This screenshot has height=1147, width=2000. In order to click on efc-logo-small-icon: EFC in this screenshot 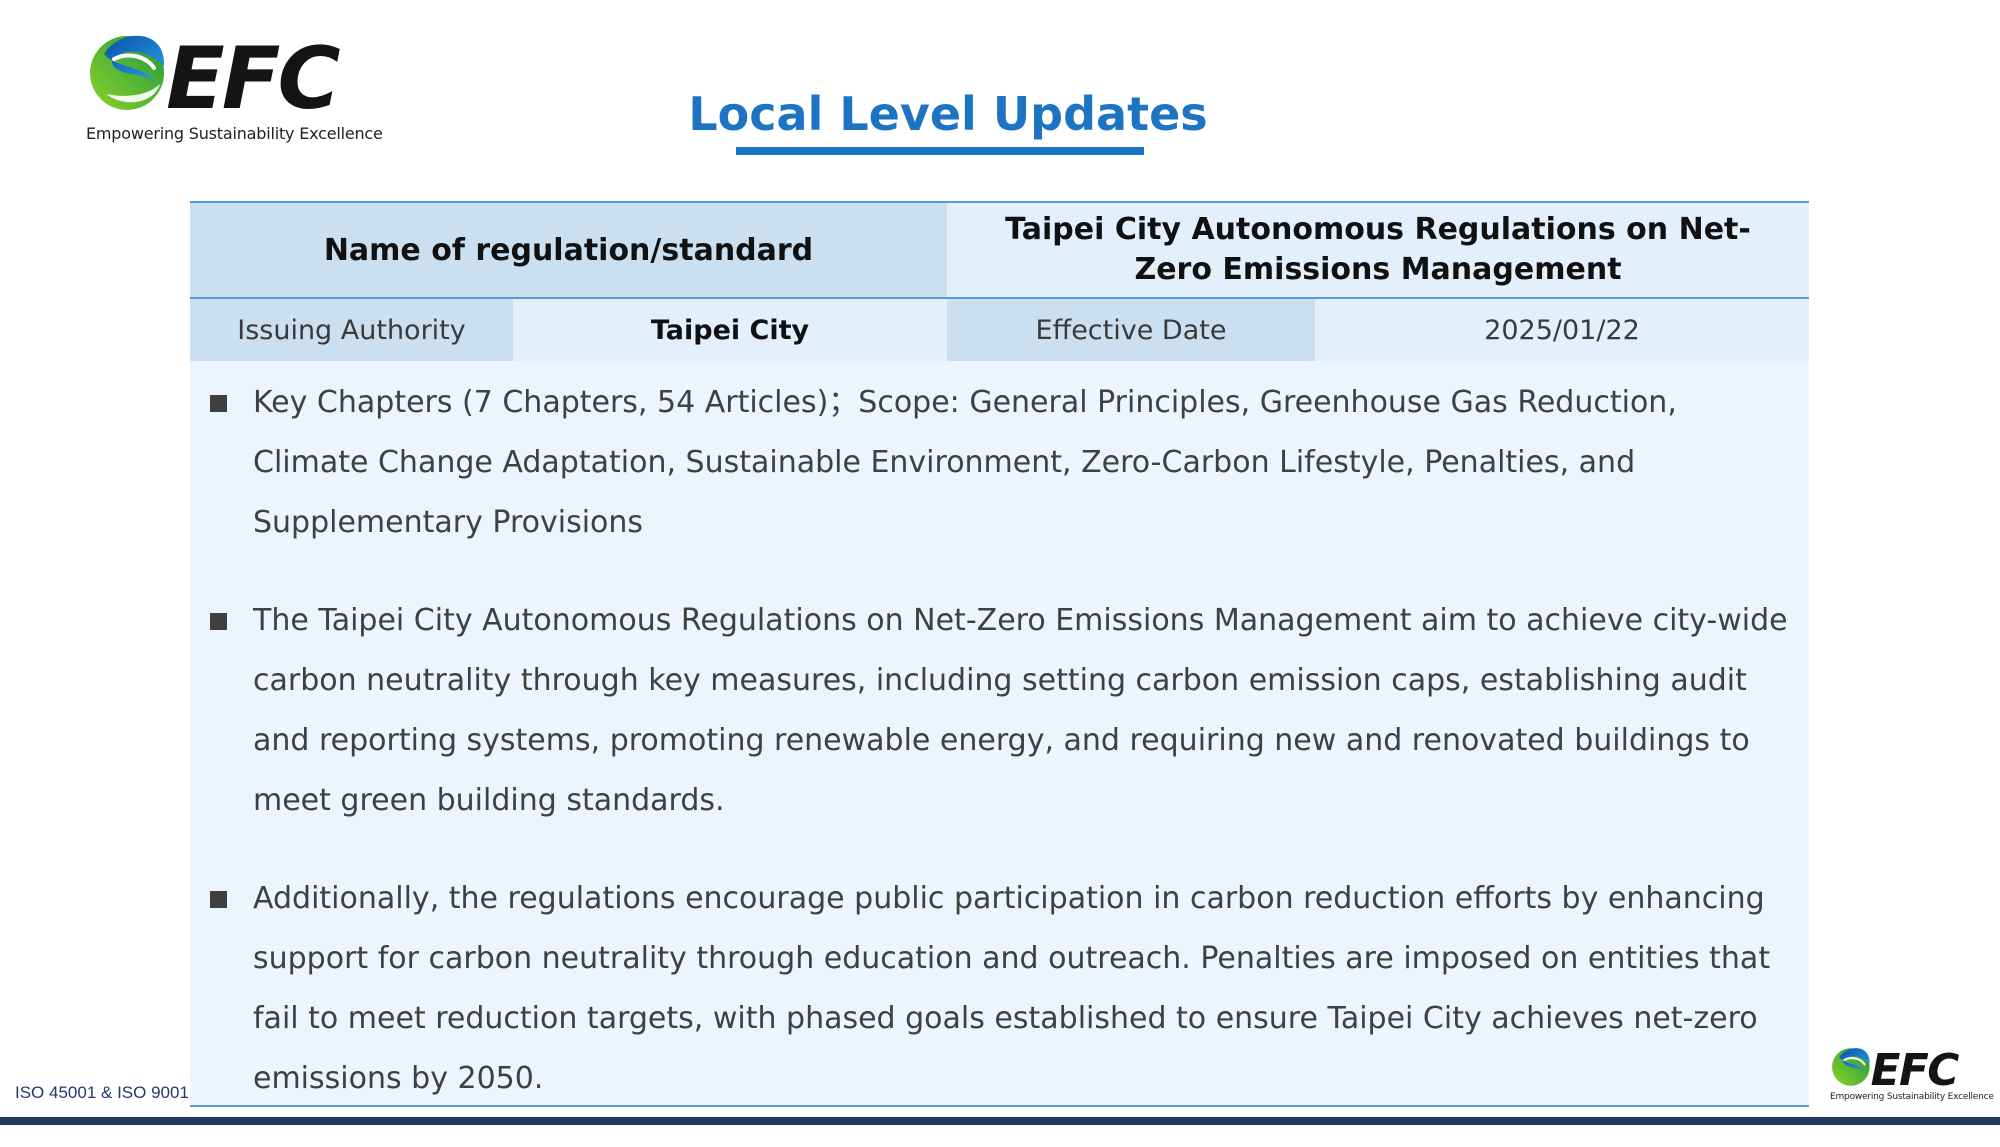, I will do `click(1896, 1069)`.